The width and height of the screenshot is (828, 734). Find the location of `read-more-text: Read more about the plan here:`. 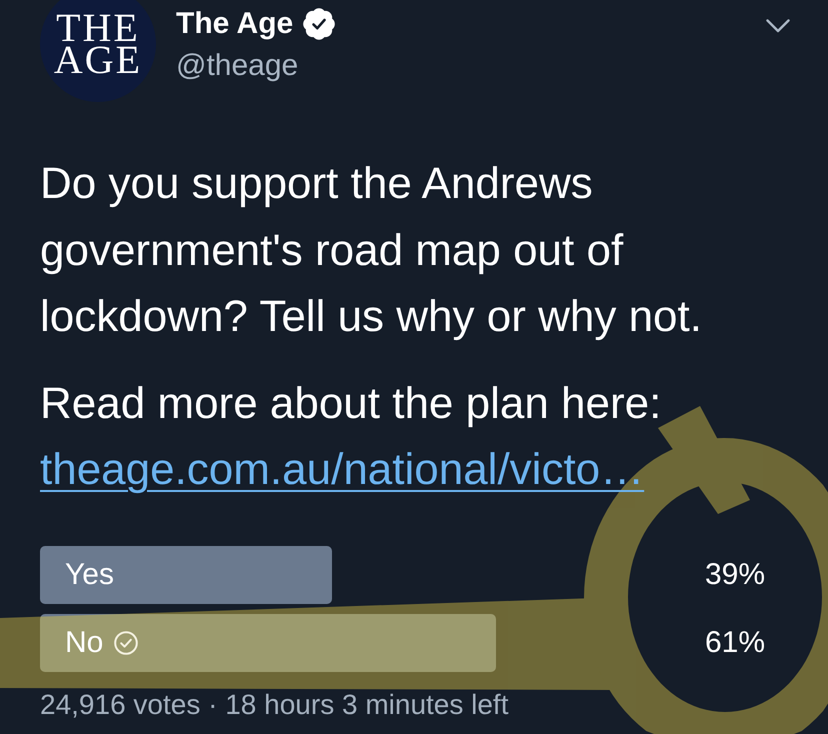

read-more-text: Read more about the plan here: is located at coordinates (351, 404).